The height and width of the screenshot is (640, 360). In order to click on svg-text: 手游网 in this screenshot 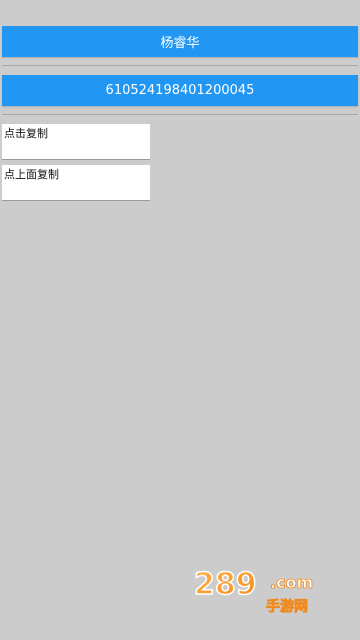, I will do `click(287, 606)`.